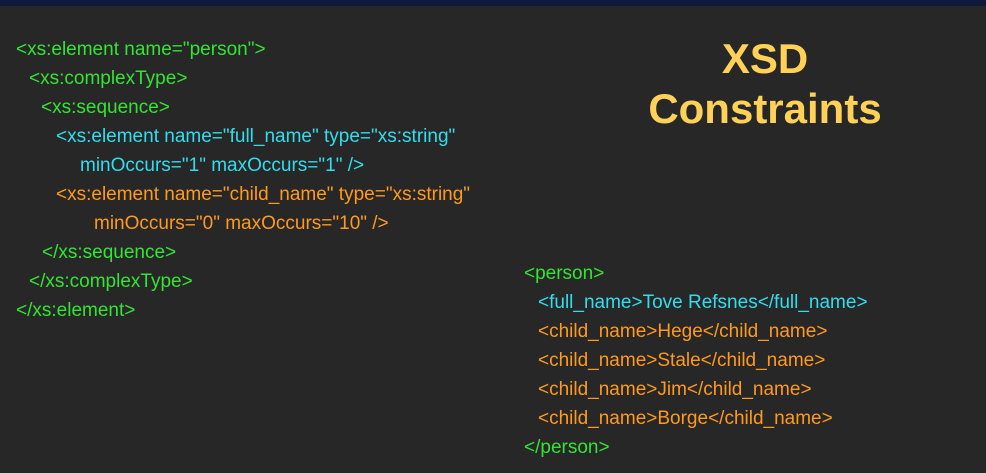 The image size is (986, 473). Describe the element at coordinates (109, 252) in the screenshot. I see `schema-line-8: </xs:sequence>` at that location.